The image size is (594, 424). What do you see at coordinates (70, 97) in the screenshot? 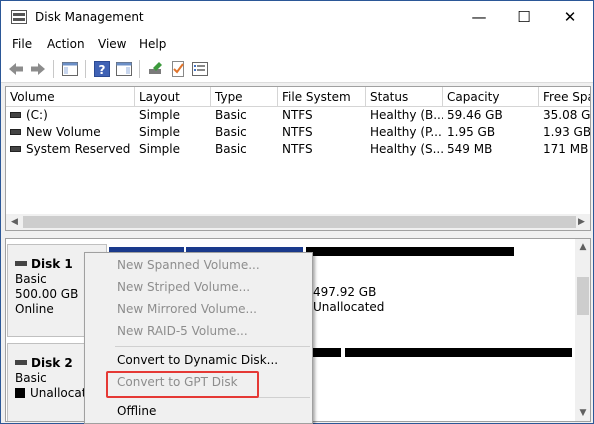
I see `column-volume: Volume` at bounding box center [70, 97].